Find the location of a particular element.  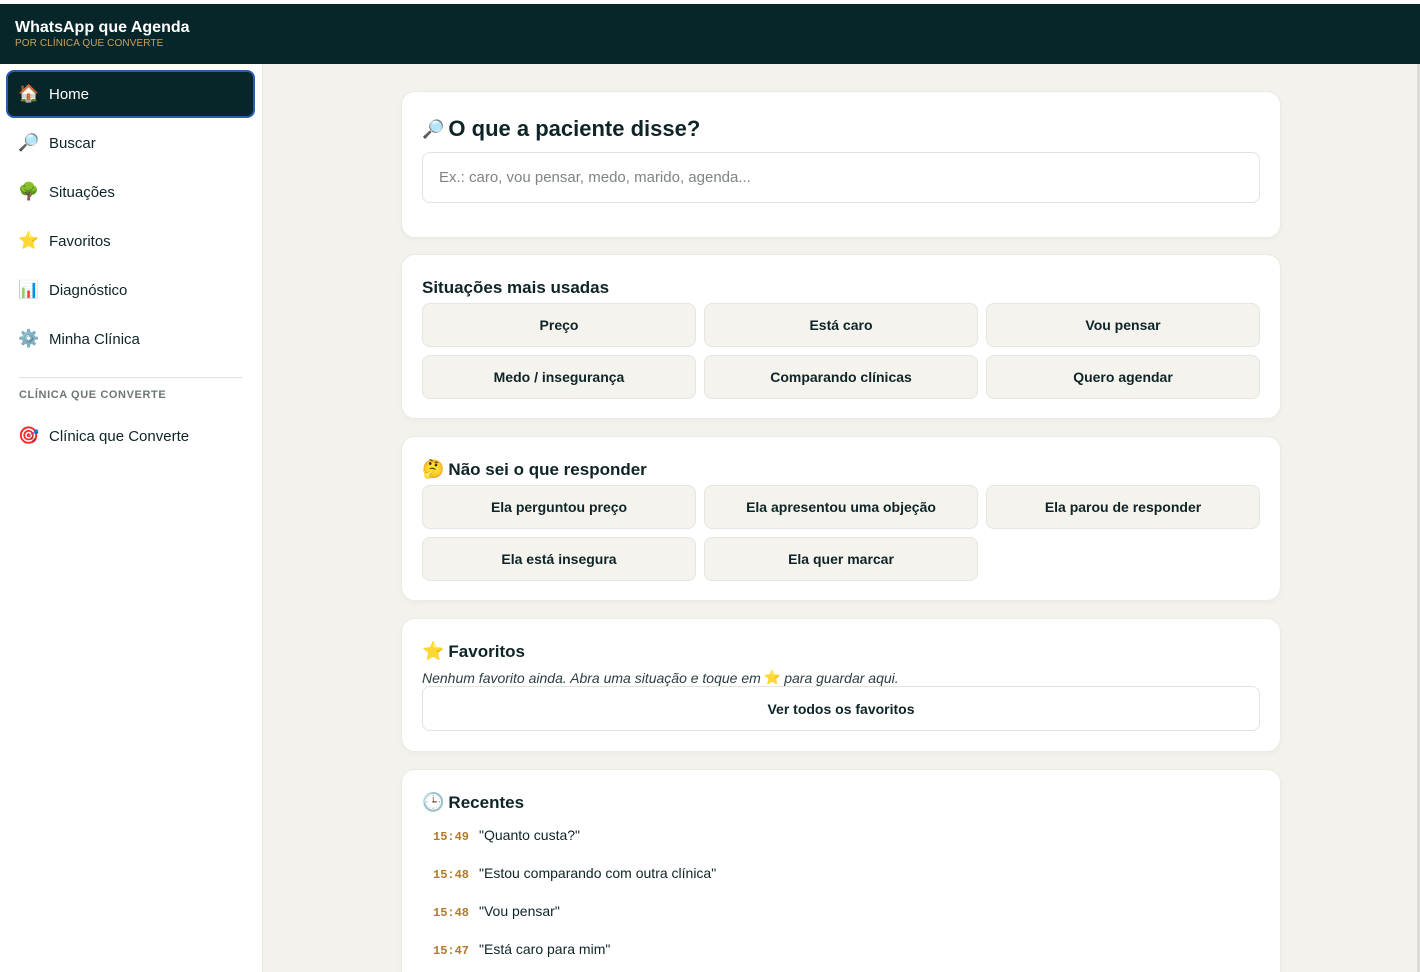

target-icon: 🎯 is located at coordinates (29, 435).